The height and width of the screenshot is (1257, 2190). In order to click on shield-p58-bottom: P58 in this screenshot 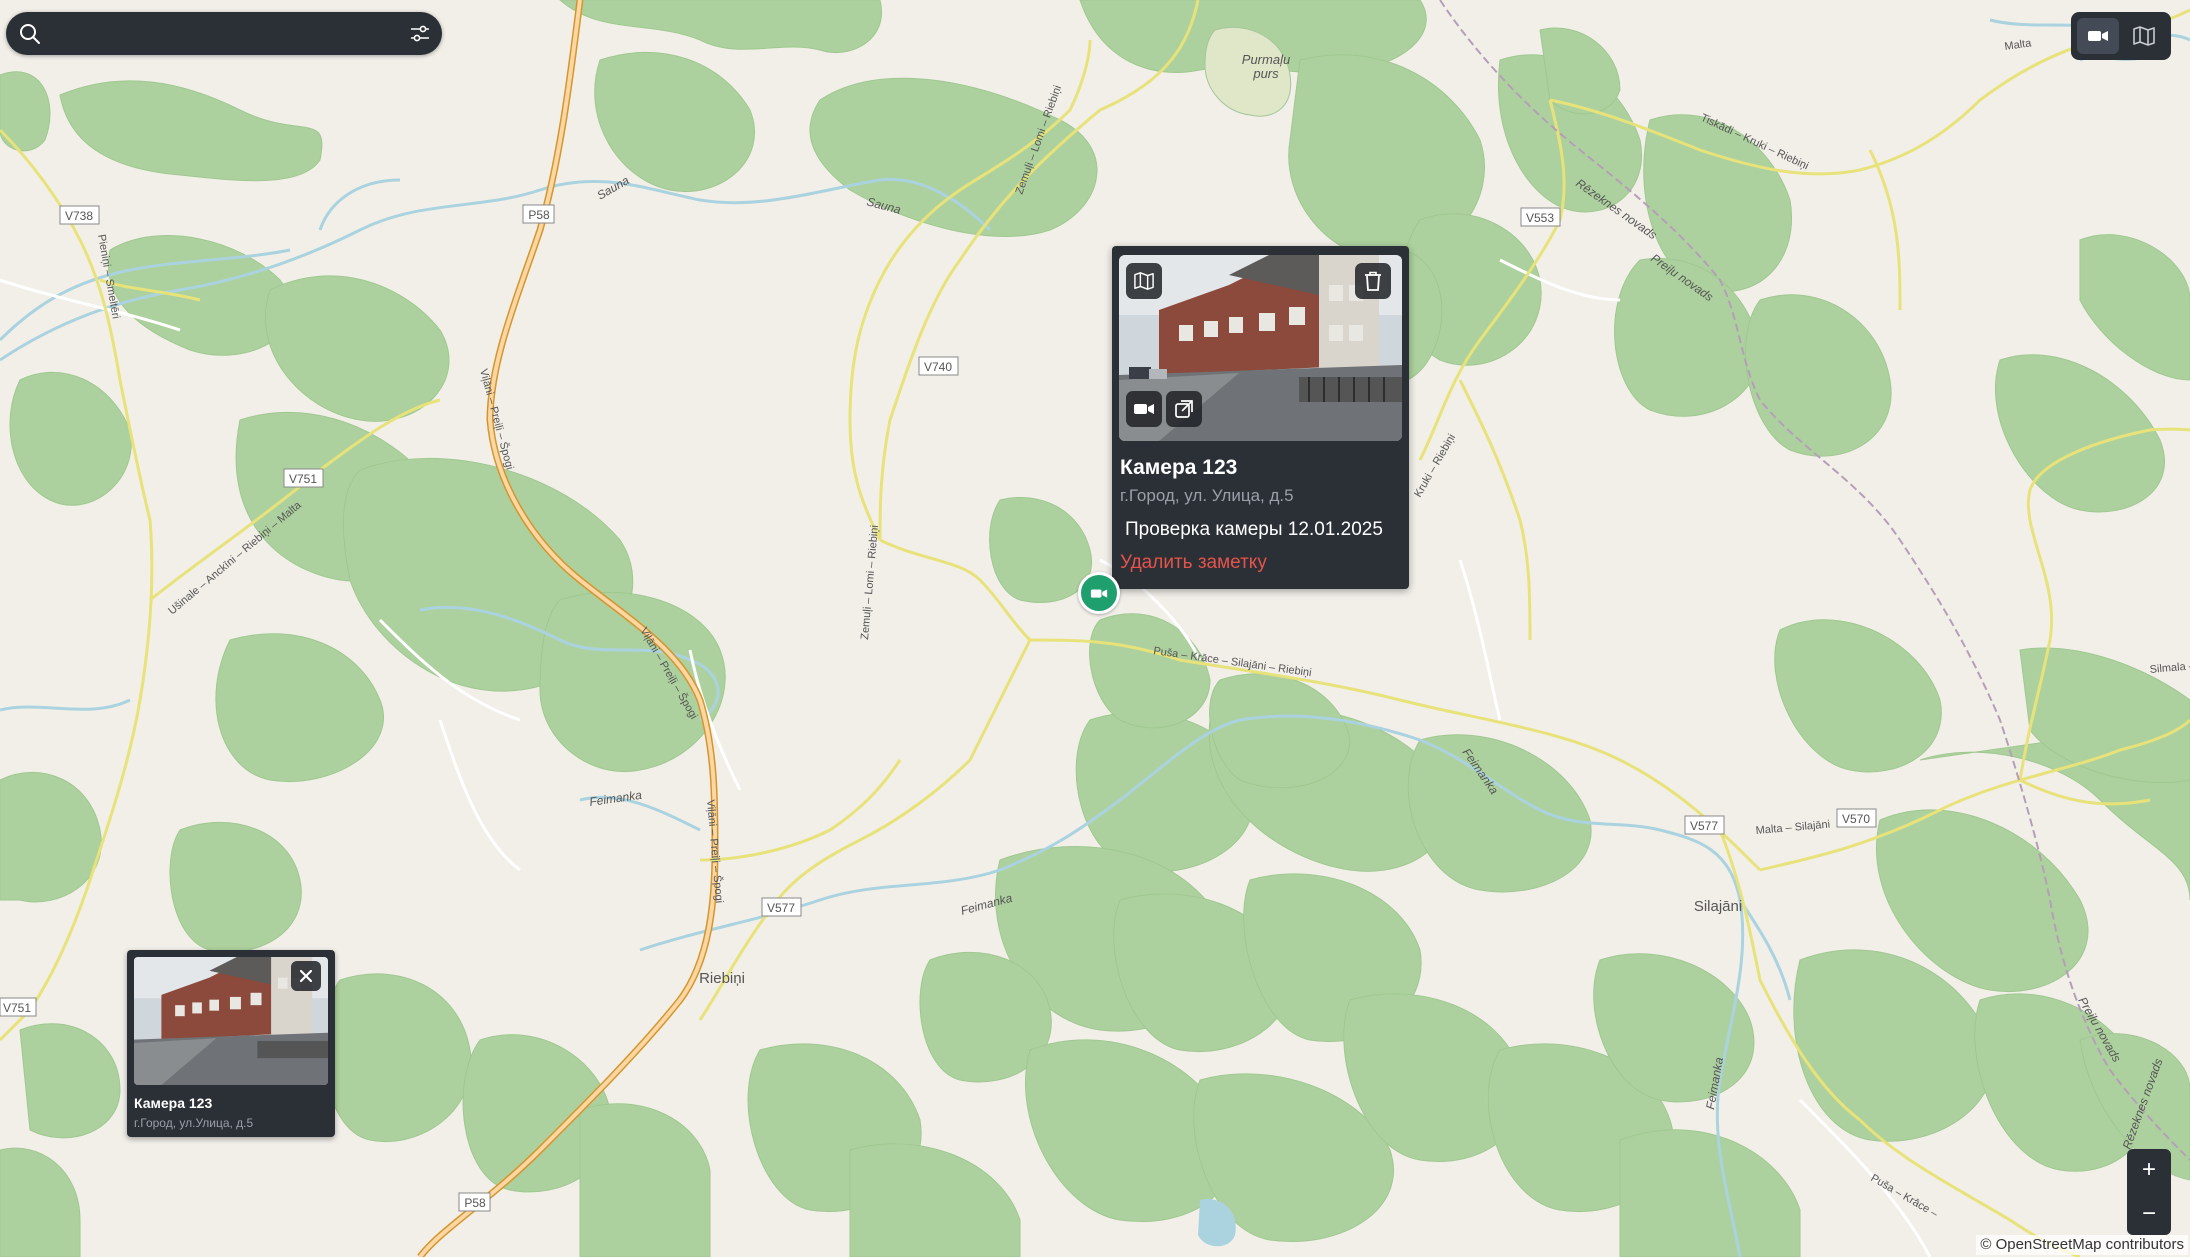, I will do `click(475, 1203)`.